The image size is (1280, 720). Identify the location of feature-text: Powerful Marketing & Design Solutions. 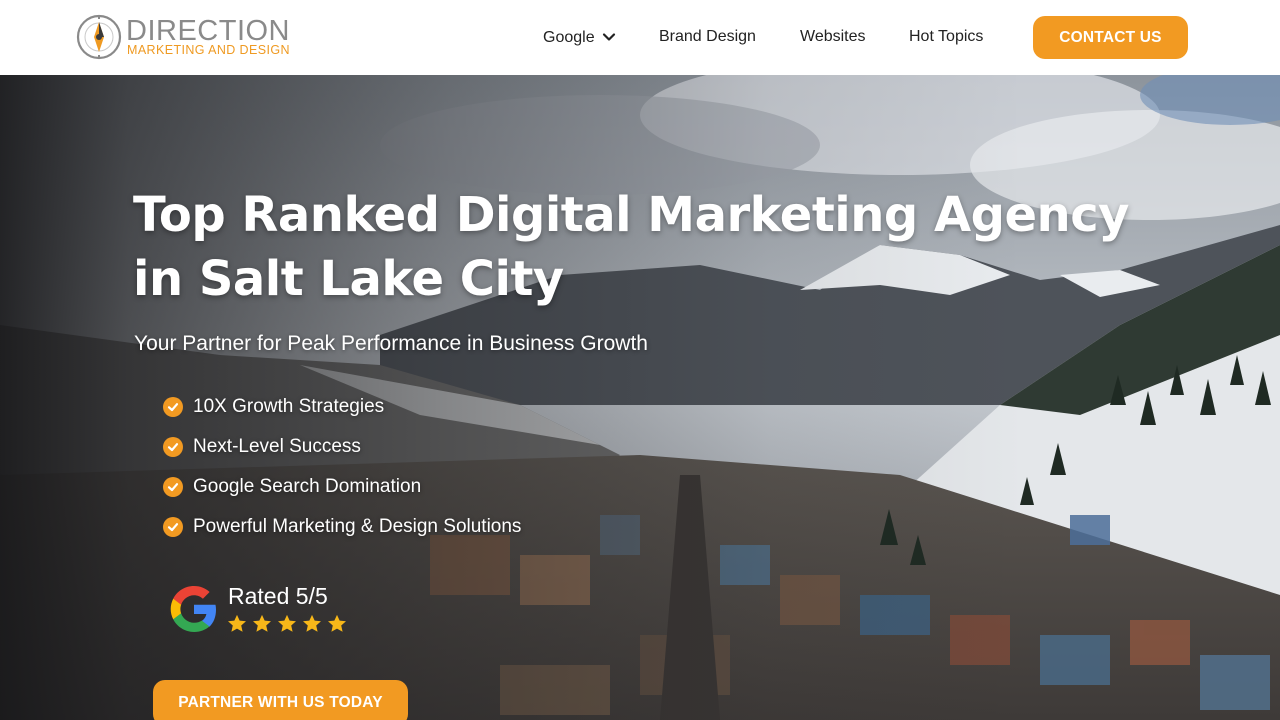
(357, 526).